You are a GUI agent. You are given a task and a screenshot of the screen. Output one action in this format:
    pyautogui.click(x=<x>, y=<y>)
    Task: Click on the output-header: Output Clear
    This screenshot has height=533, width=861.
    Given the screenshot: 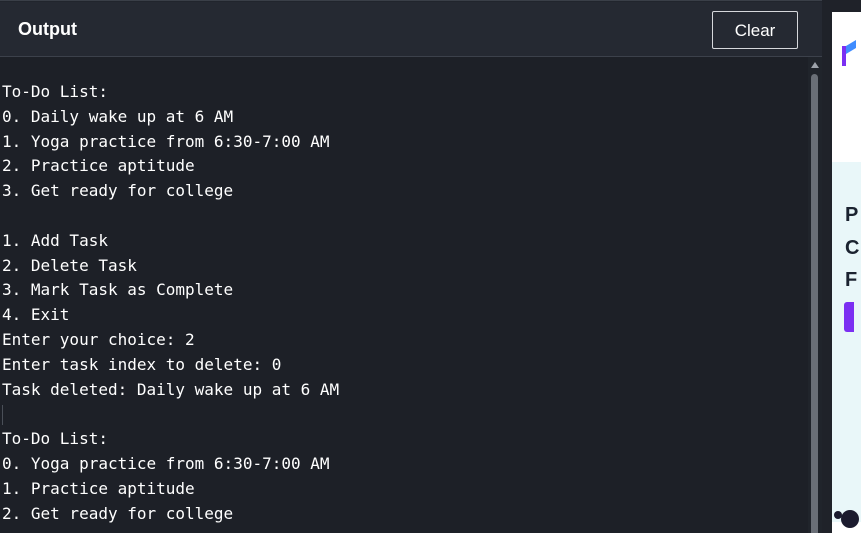 What is the action you would take?
    pyautogui.click(x=411, y=29)
    